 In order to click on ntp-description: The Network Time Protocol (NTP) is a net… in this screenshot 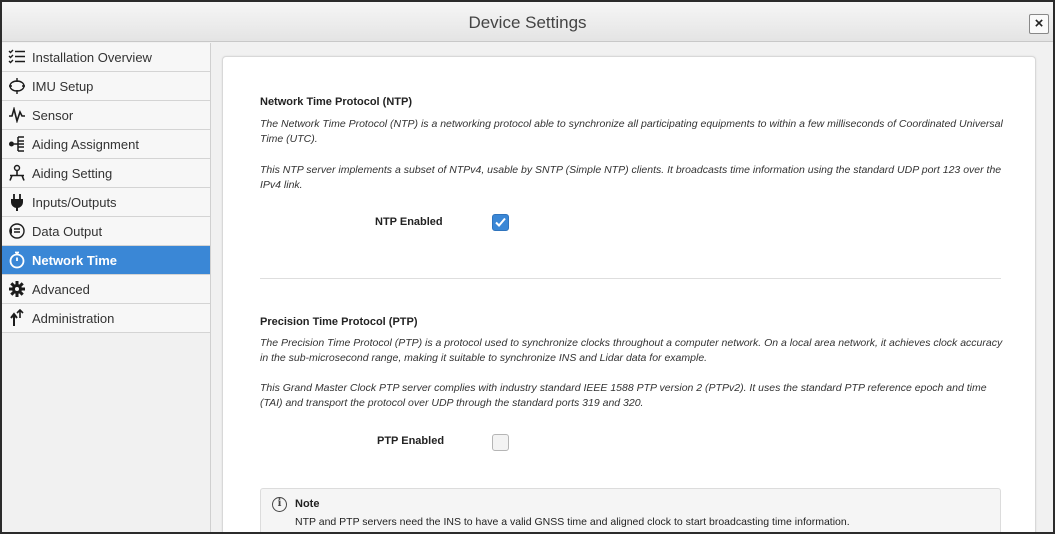, I will do `click(631, 131)`.